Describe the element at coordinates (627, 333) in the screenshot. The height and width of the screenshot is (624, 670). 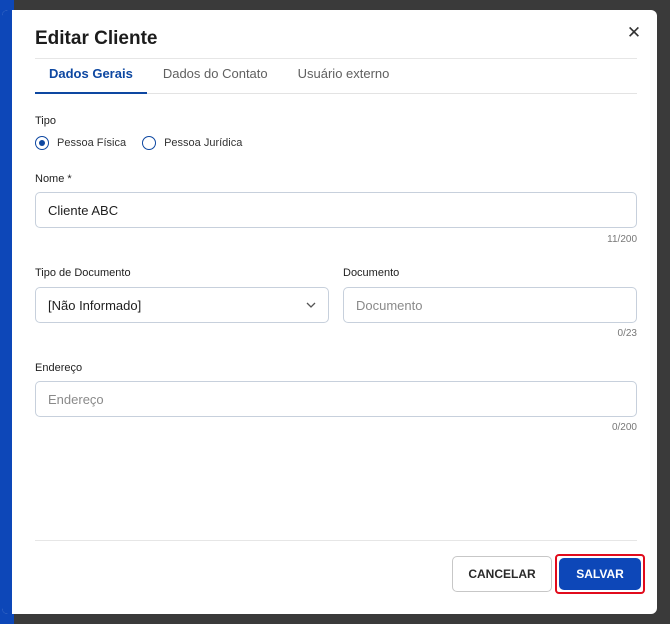
I see `documento-counter: 0/23` at that location.